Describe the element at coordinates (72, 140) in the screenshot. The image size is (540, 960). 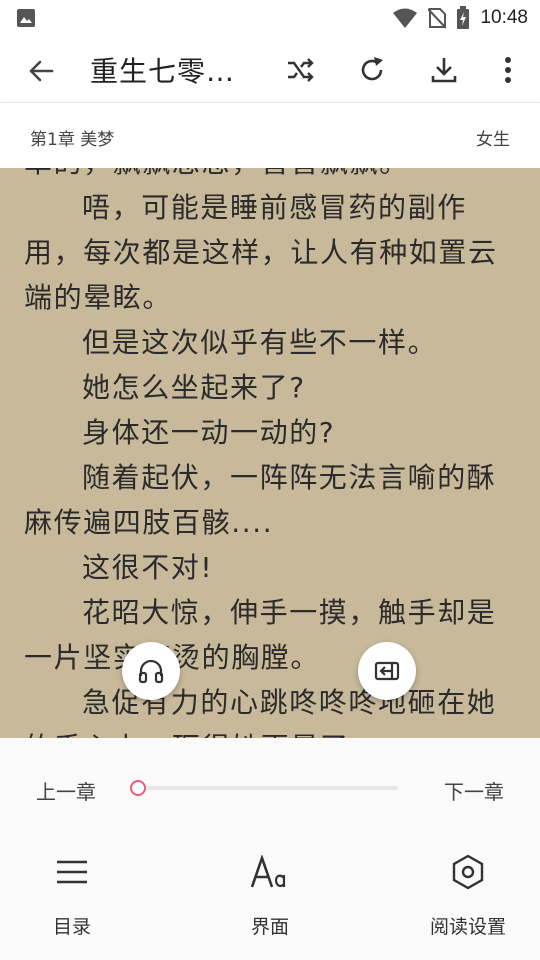
I see `chapter-title: 第1章 美梦` at that location.